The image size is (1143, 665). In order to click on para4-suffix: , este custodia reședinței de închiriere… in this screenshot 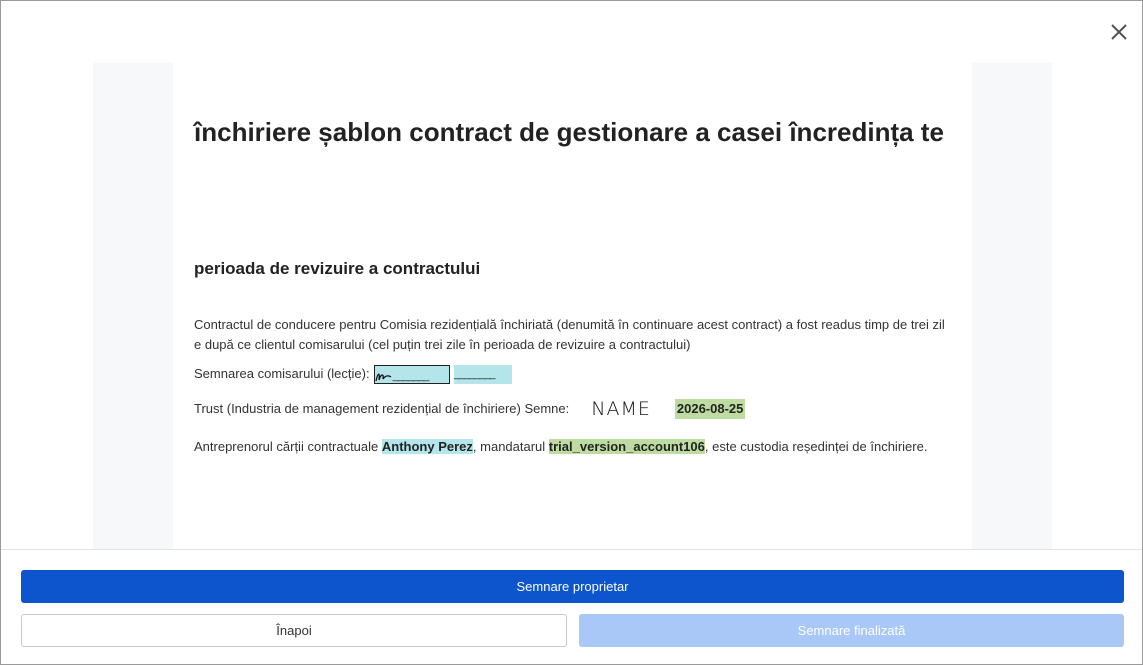, I will do `click(816, 446)`.